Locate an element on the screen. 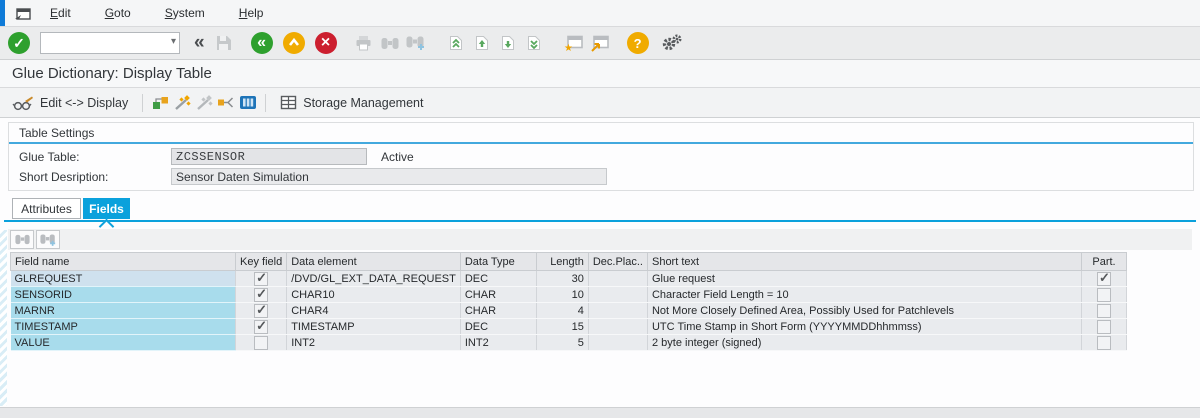 The width and height of the screenshot is (1200, 418). tab-underline is located at coordinates (600, 221).